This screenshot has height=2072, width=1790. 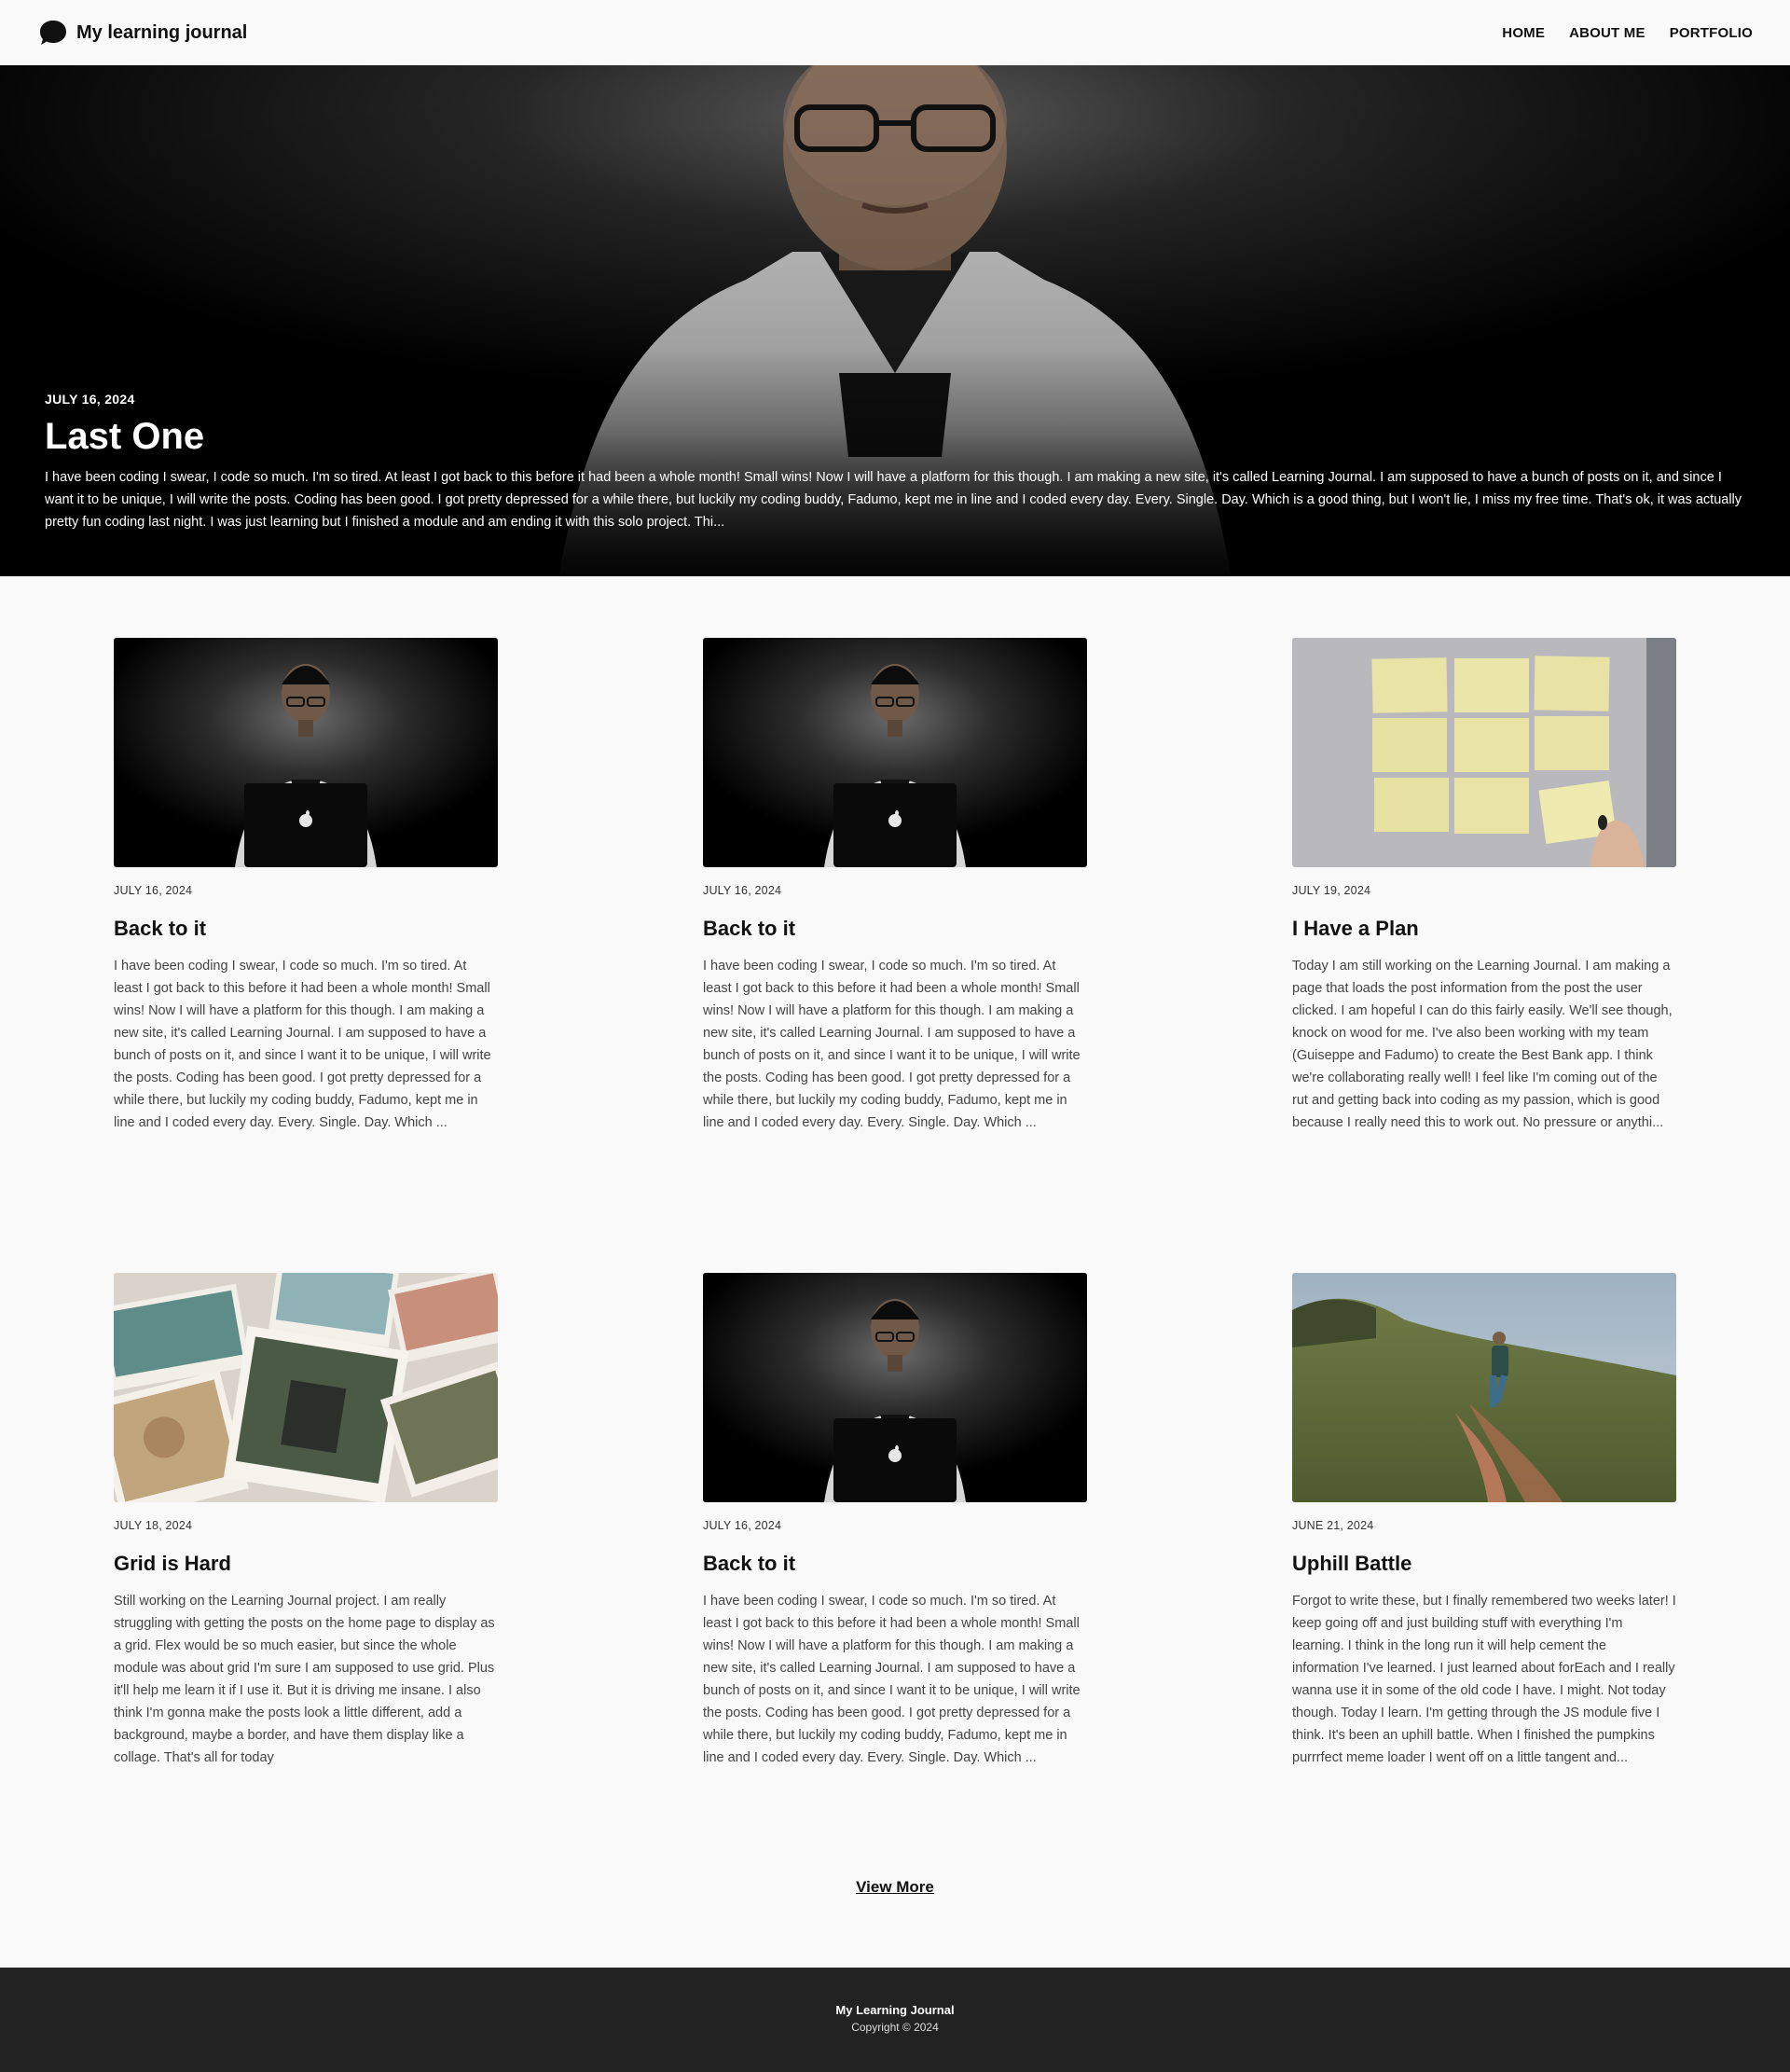 What do you see at coordinates (1711, 33) in the screenshot?
I see `nav-portfolio-link: PORTFOLIO` at bounding box center [1711, 33].